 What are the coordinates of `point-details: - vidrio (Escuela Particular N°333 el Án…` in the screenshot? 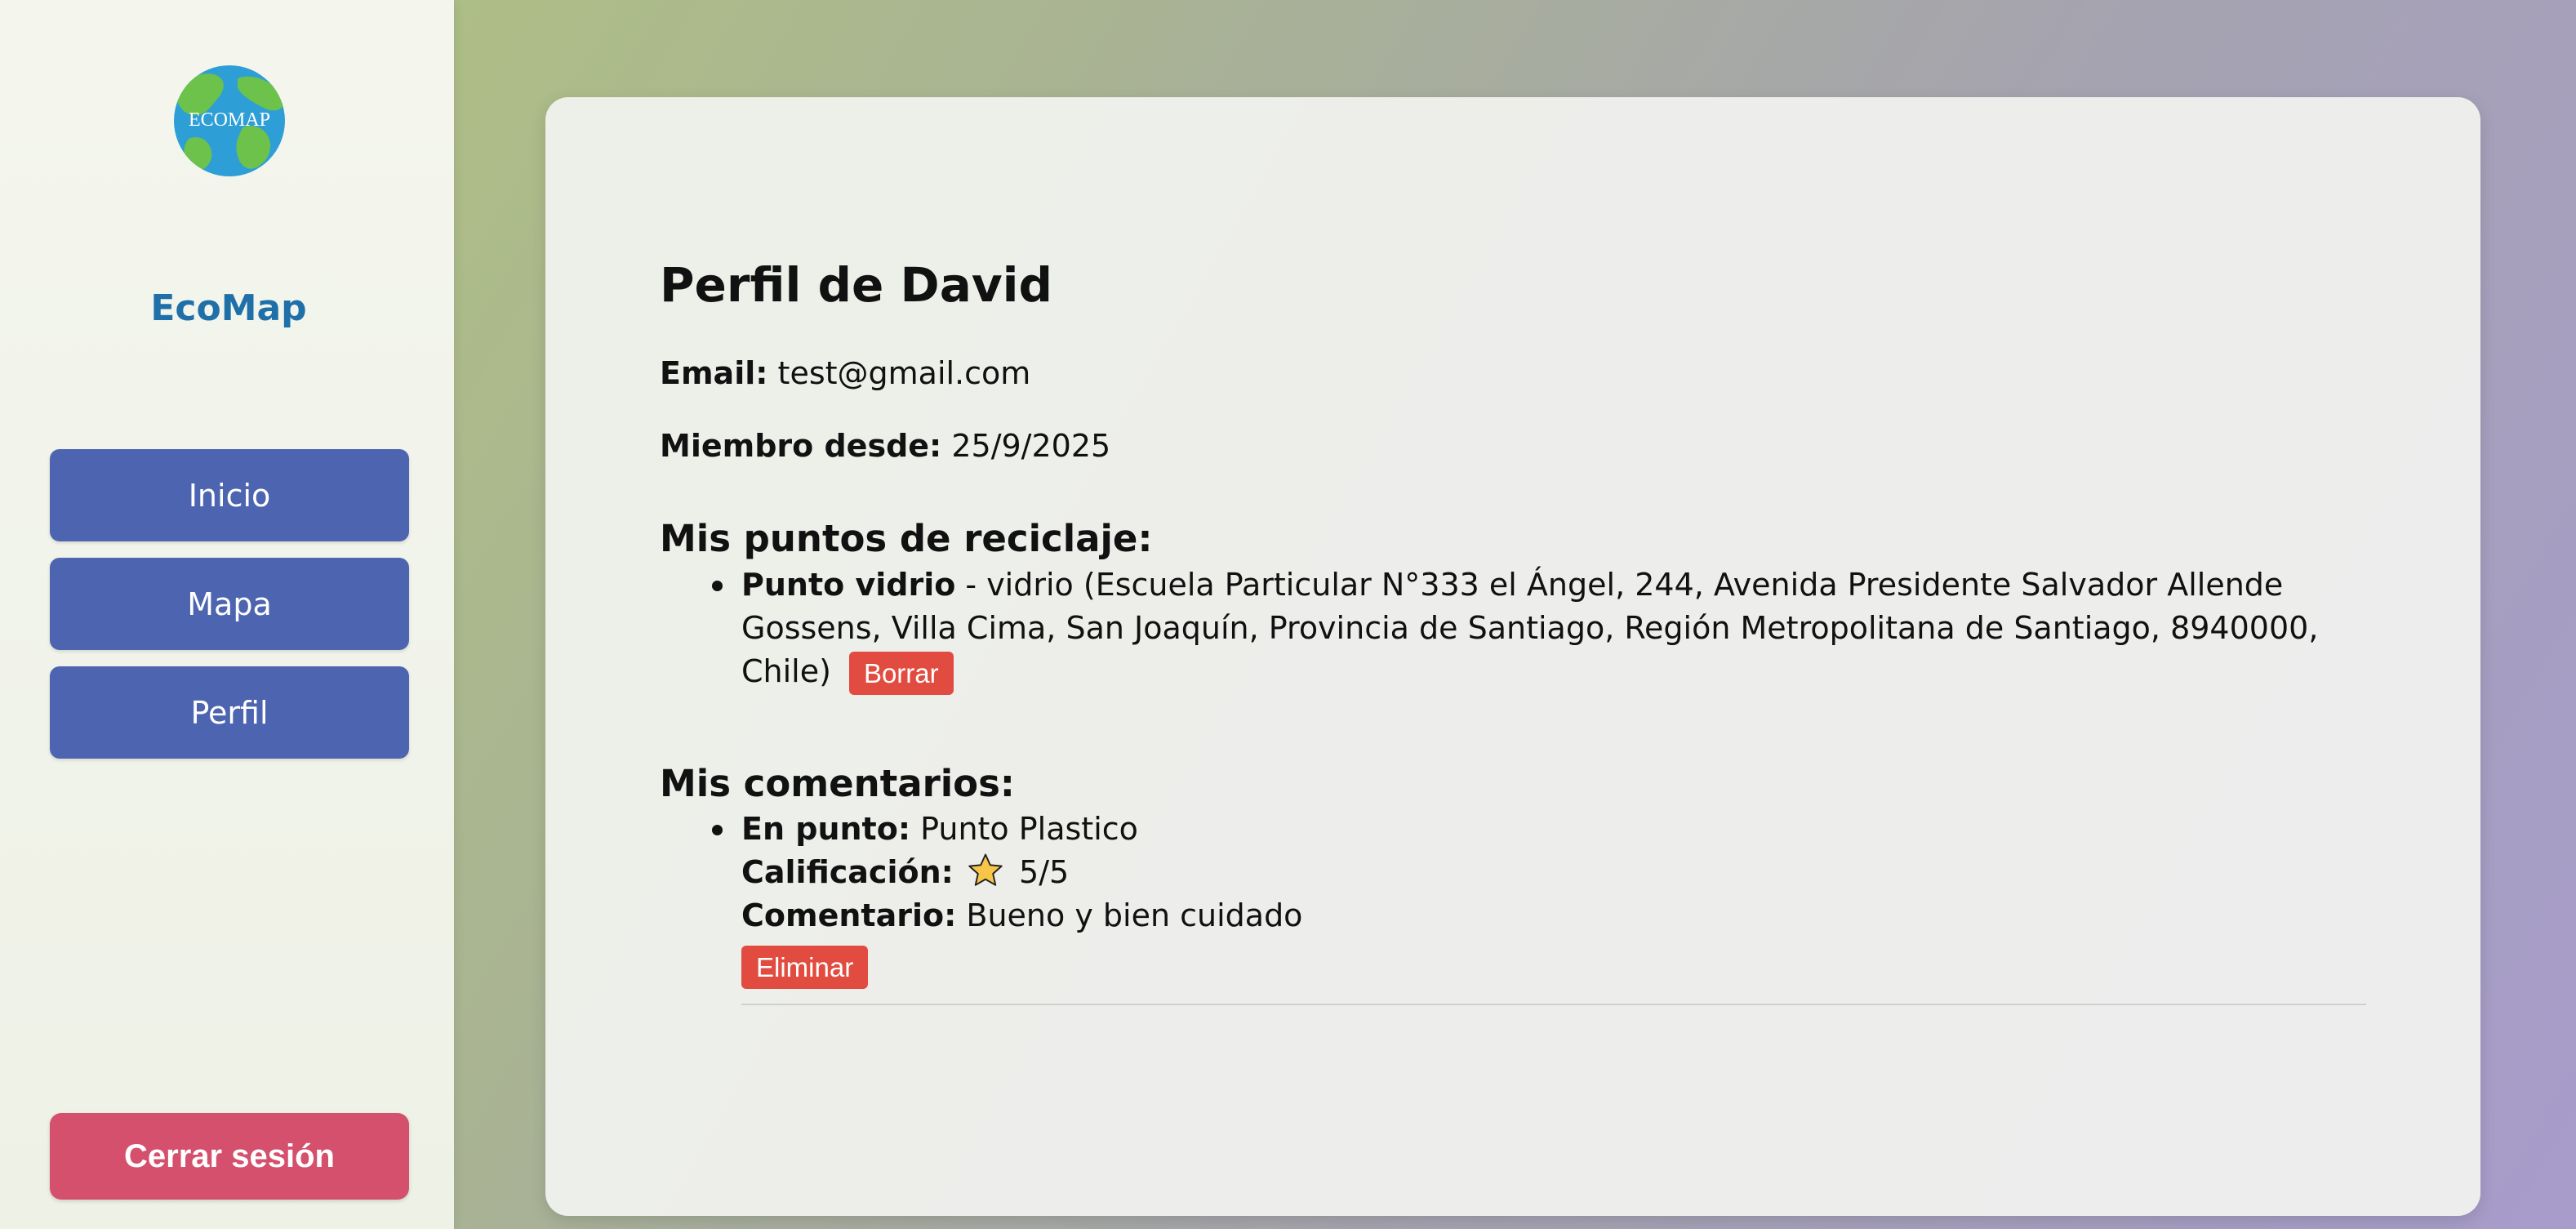 It's located at (1530, 628).